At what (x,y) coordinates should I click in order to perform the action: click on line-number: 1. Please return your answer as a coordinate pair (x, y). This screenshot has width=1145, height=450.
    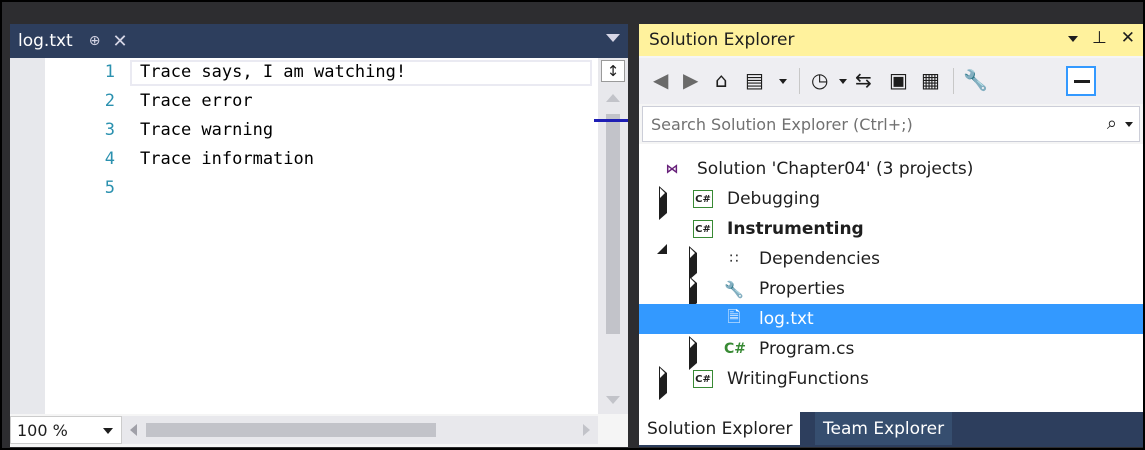
    Looking at the image, I should click on (109, 72).